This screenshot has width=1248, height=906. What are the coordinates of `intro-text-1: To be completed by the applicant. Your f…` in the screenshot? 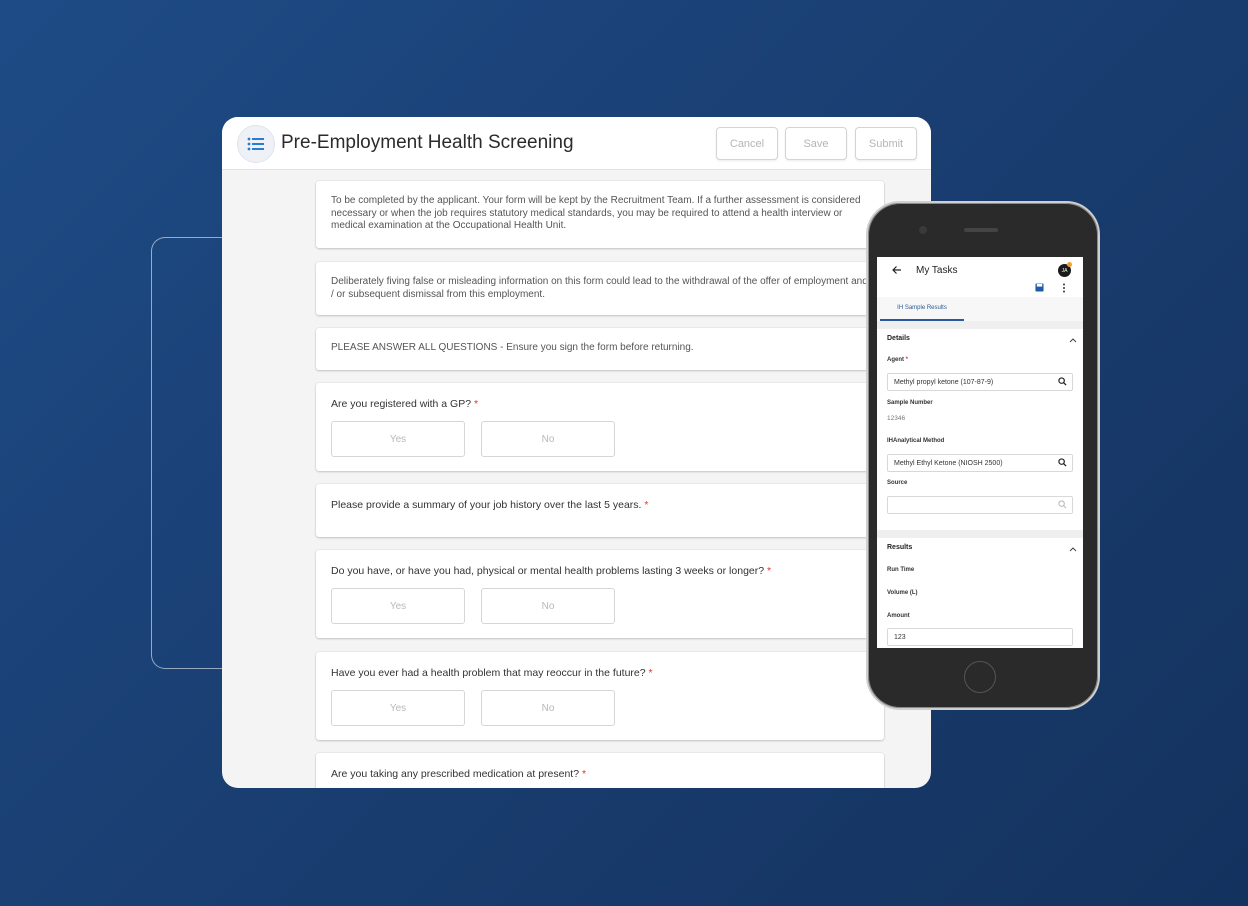 It's located at (596, 213).